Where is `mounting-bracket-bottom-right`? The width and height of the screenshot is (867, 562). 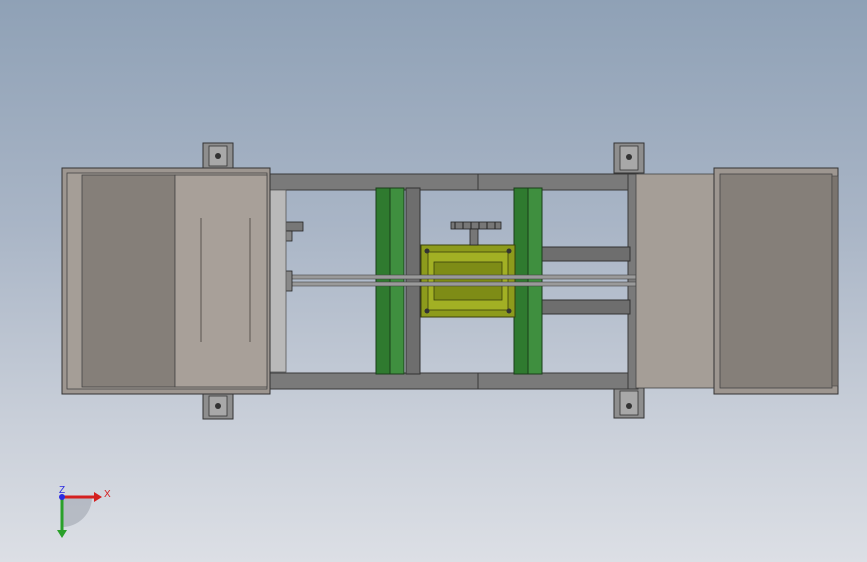
mounting-bracket-bottom-right is located at coordinates (629, 403).